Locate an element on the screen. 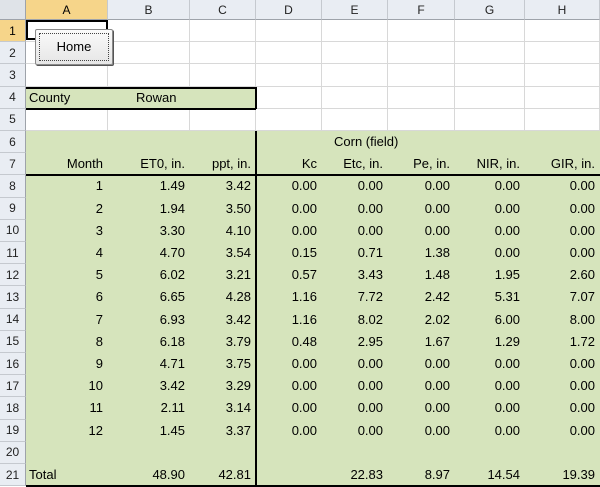  row-header-13: 13 is located at coordinates (13, 297).